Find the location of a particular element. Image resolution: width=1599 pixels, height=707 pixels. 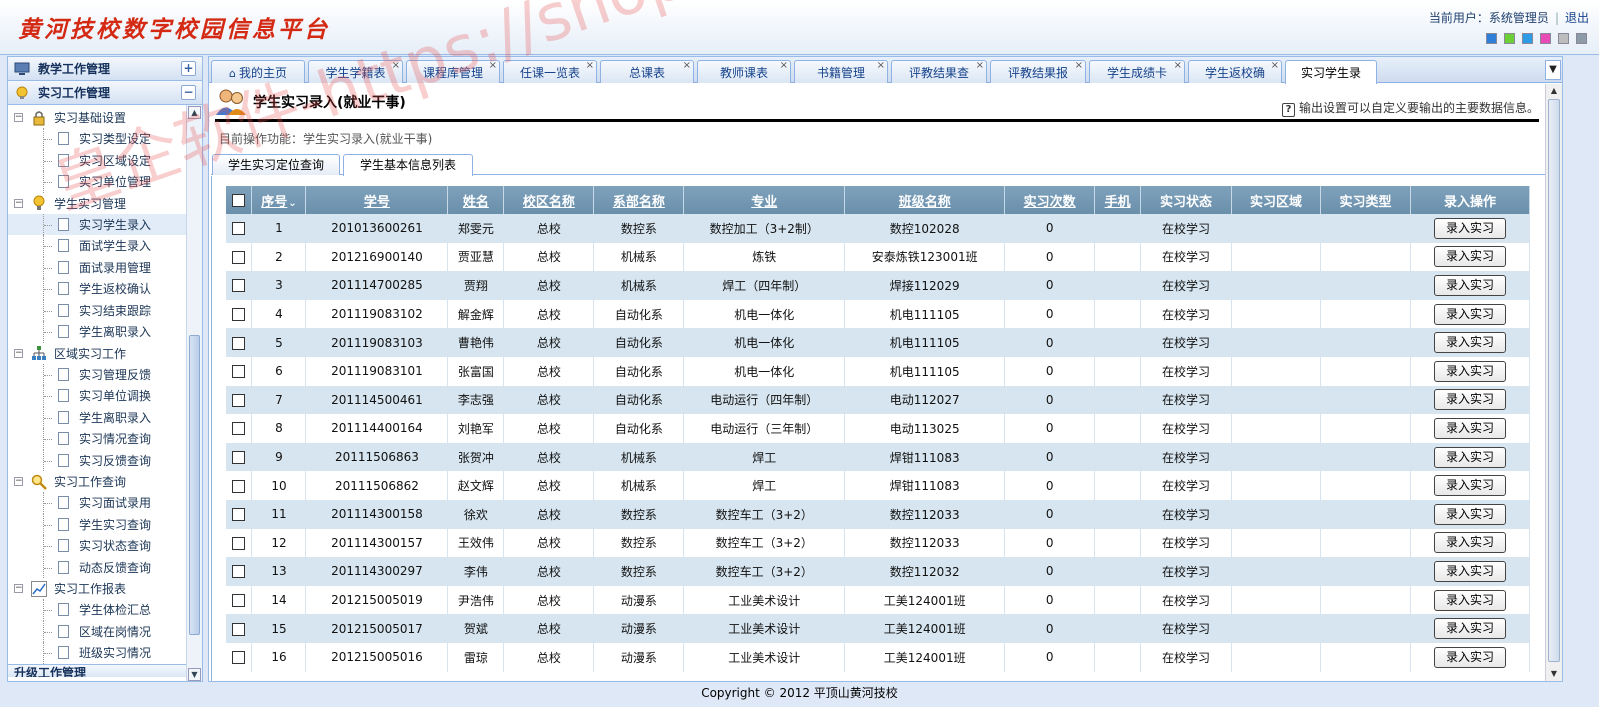

expand-button: + is located at coordinates (188, 68).